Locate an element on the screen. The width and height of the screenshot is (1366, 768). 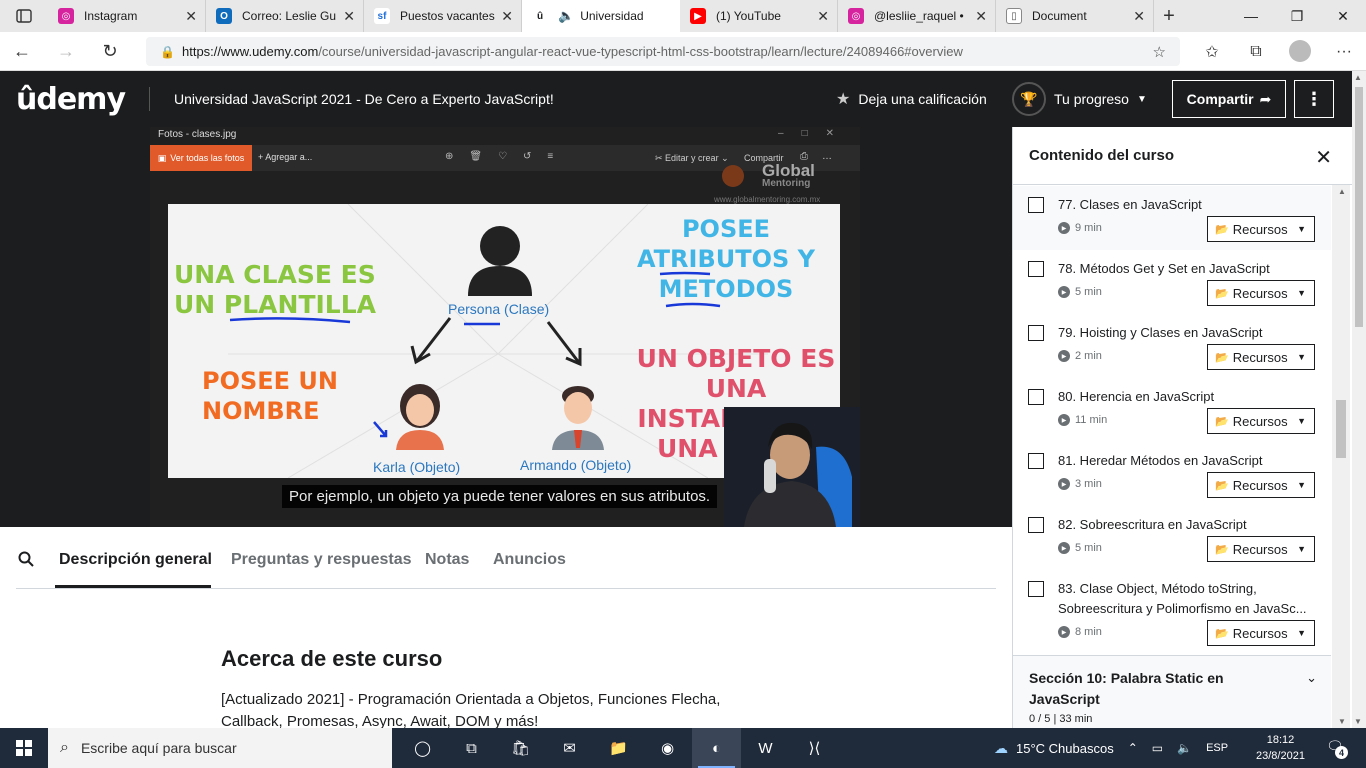
lock-icon: 🔒 is located at coordinates (171, 52).